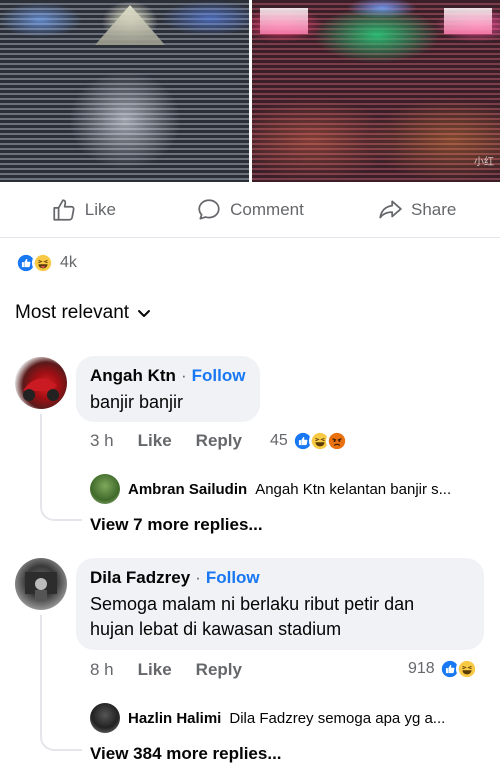  Describe the element at coordinates (102, 669) in the screenshot. I see `comment-time: 8 h` at that location.